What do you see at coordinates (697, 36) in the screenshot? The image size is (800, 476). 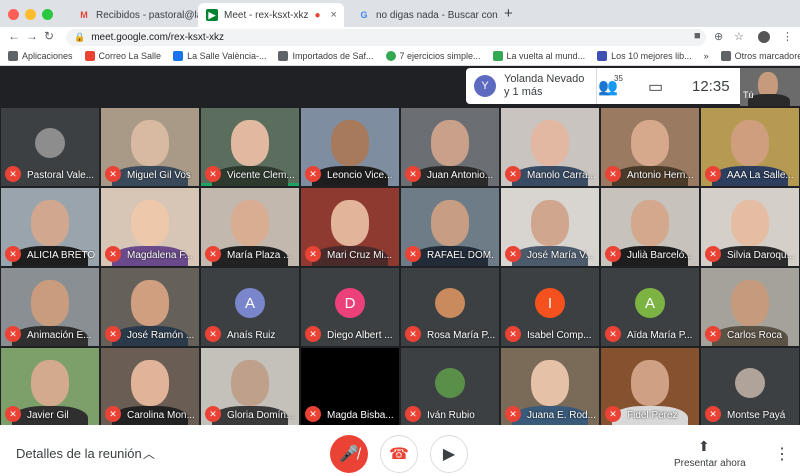 I see `camera-in-use-icon: ■` at bounding box center [697, 36].